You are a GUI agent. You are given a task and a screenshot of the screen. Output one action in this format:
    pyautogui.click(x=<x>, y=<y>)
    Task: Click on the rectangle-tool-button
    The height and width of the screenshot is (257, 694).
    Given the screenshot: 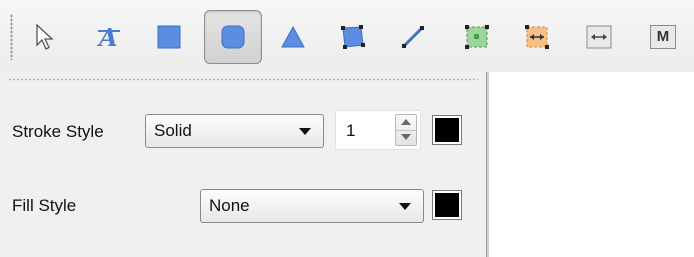 What is the action you would take?
    pyautogui.click(x=169, y=37)
    